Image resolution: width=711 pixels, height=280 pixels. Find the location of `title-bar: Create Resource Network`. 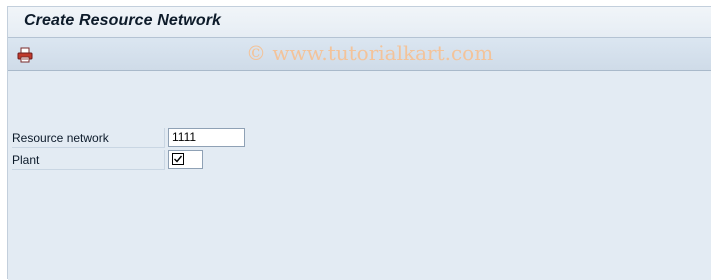

title-bar: Create Resource Network is located at coordinates (359, 22).